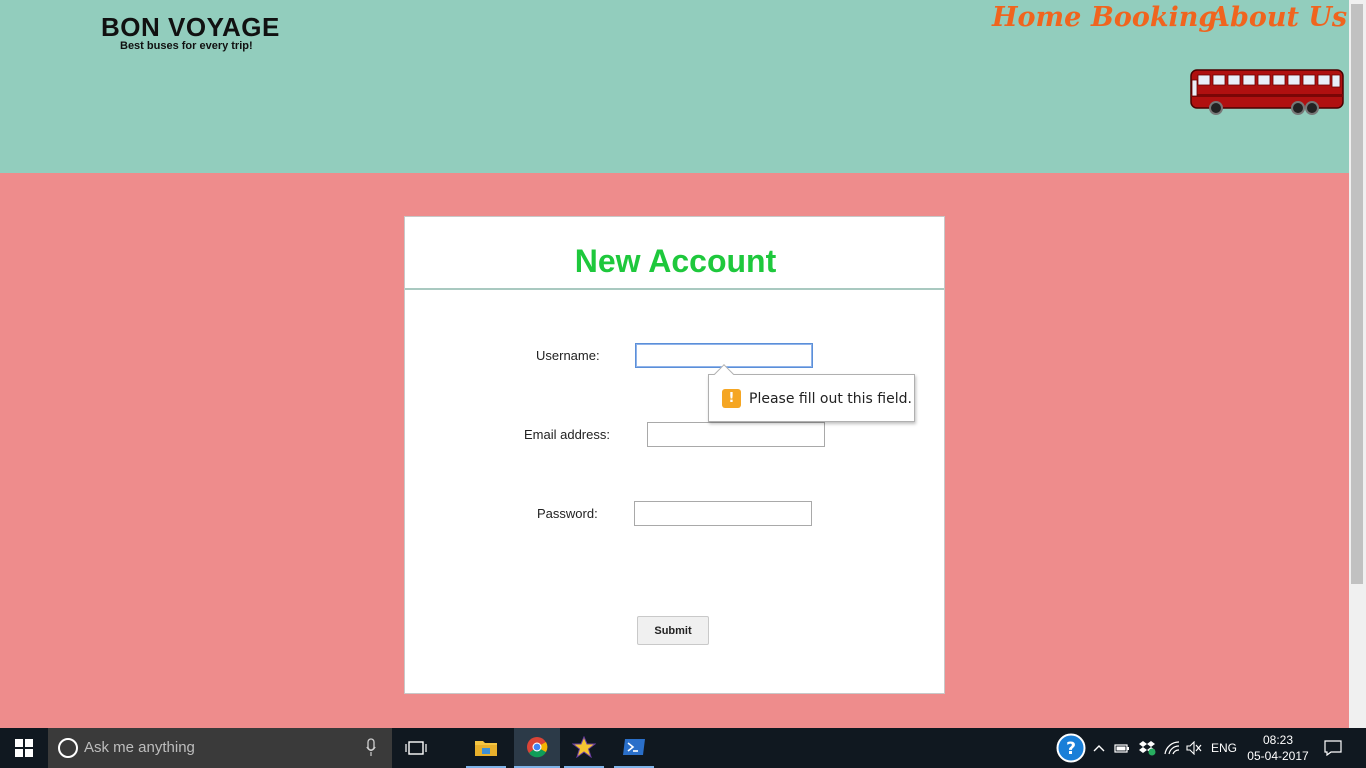 The height and width of the screenshot is (768, 1366). I want to click on volume-tray, so click(1194, 748).